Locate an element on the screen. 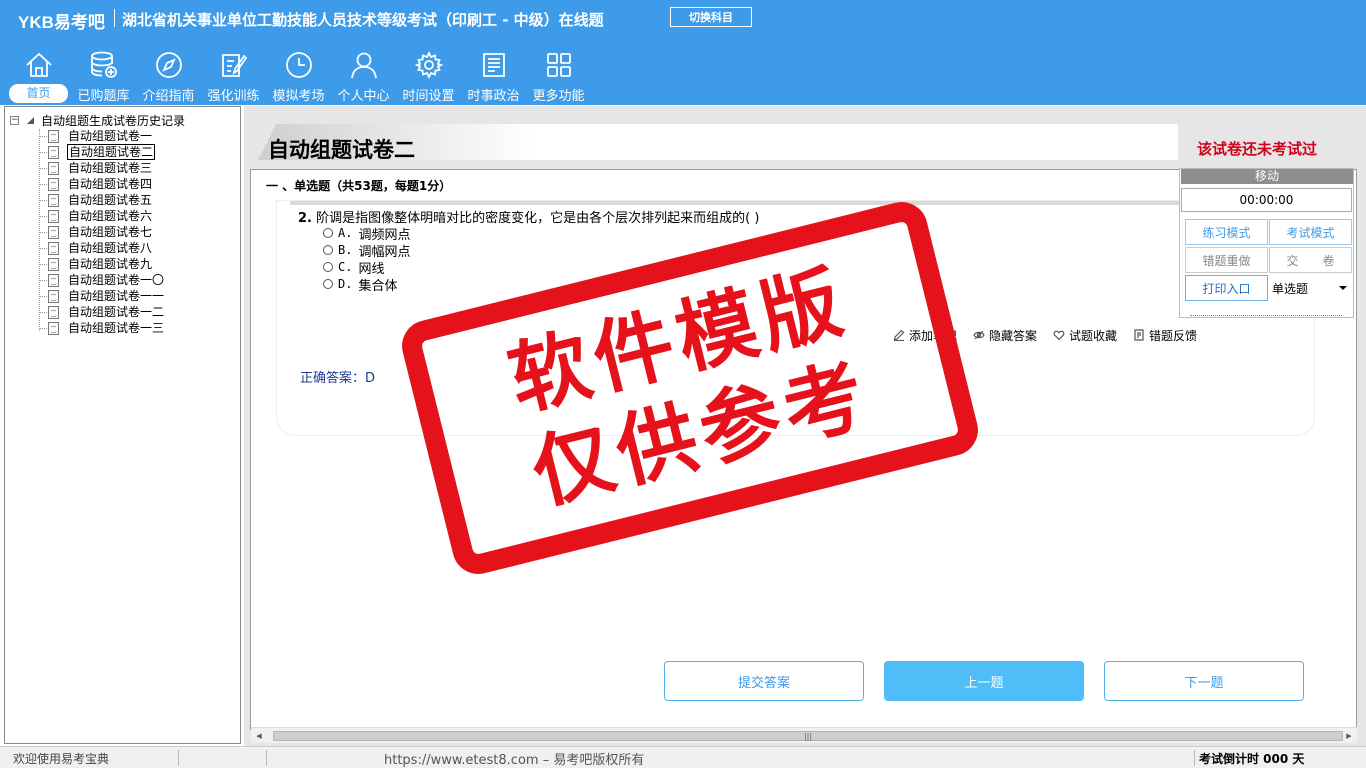  scroll-left-icon: ◀ is located at coordinates (259, 736).